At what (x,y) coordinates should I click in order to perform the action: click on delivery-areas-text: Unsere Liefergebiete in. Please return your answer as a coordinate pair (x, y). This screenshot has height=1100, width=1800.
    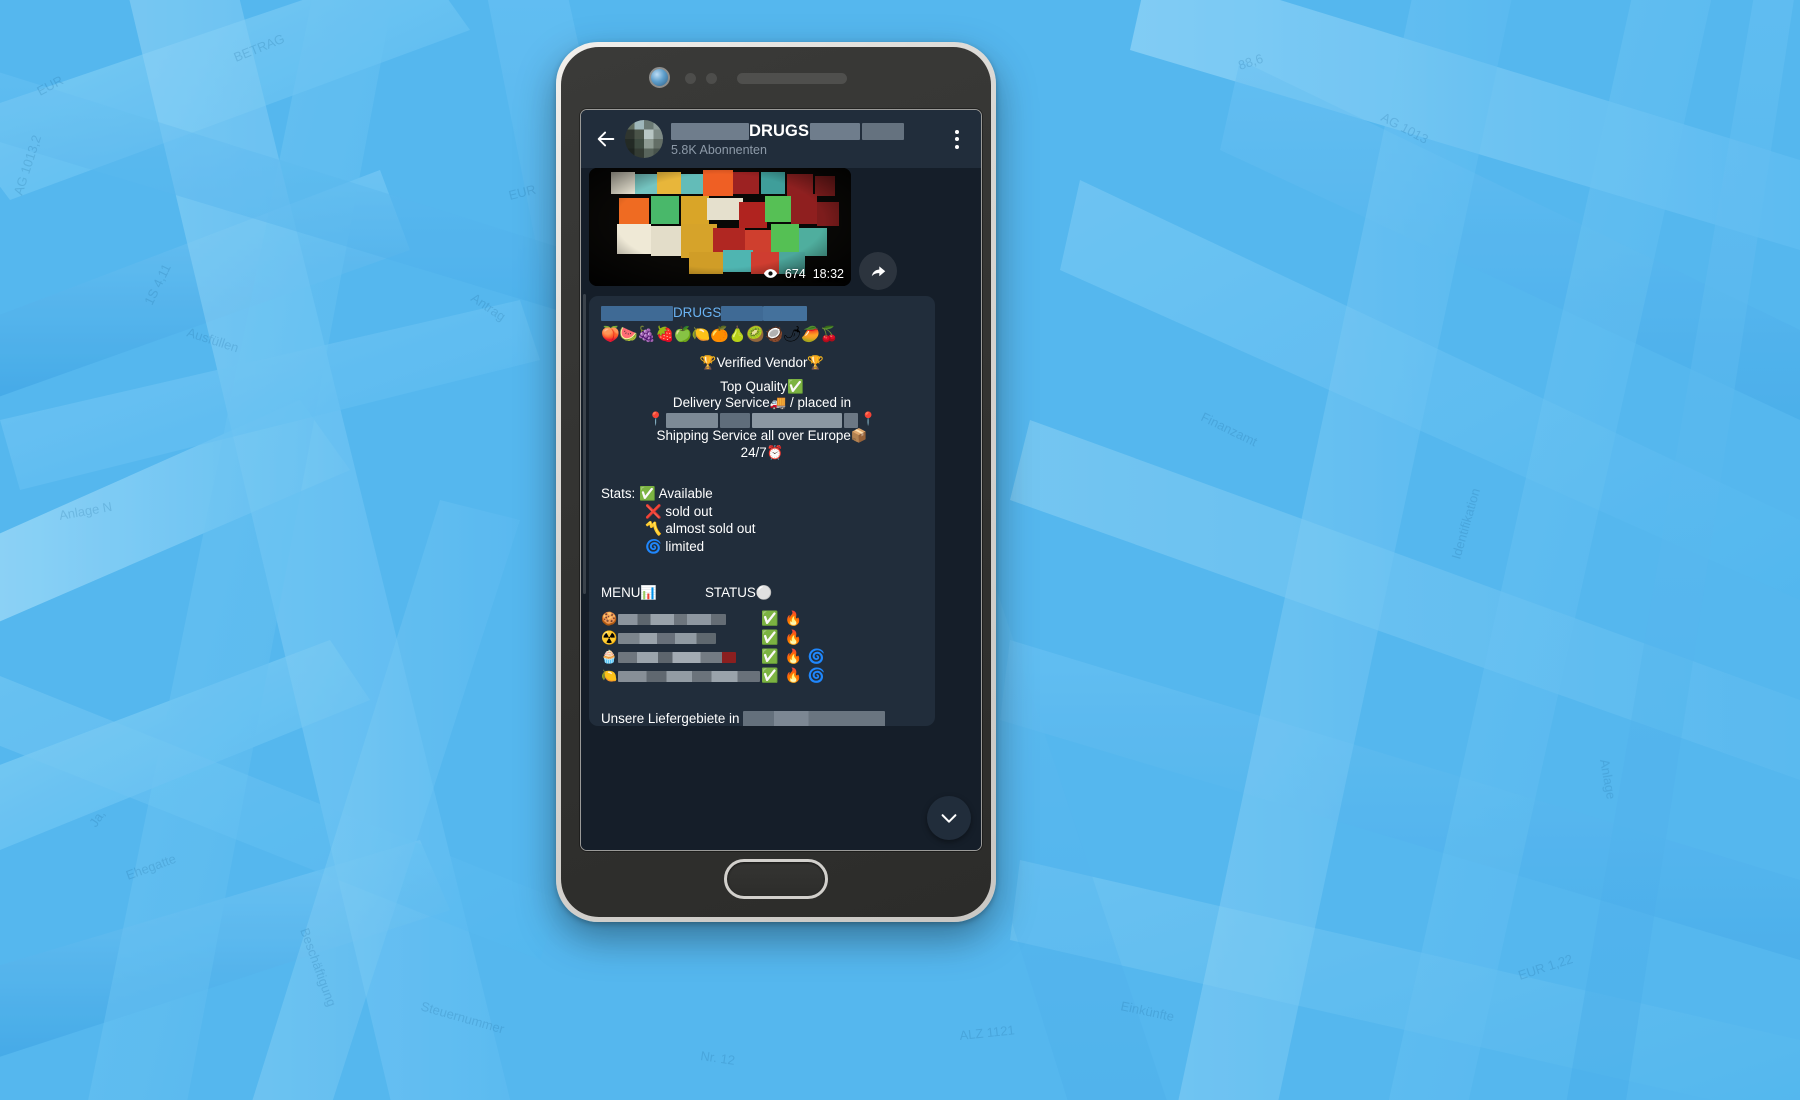
    Looking at the image, I should click on (670, 718).